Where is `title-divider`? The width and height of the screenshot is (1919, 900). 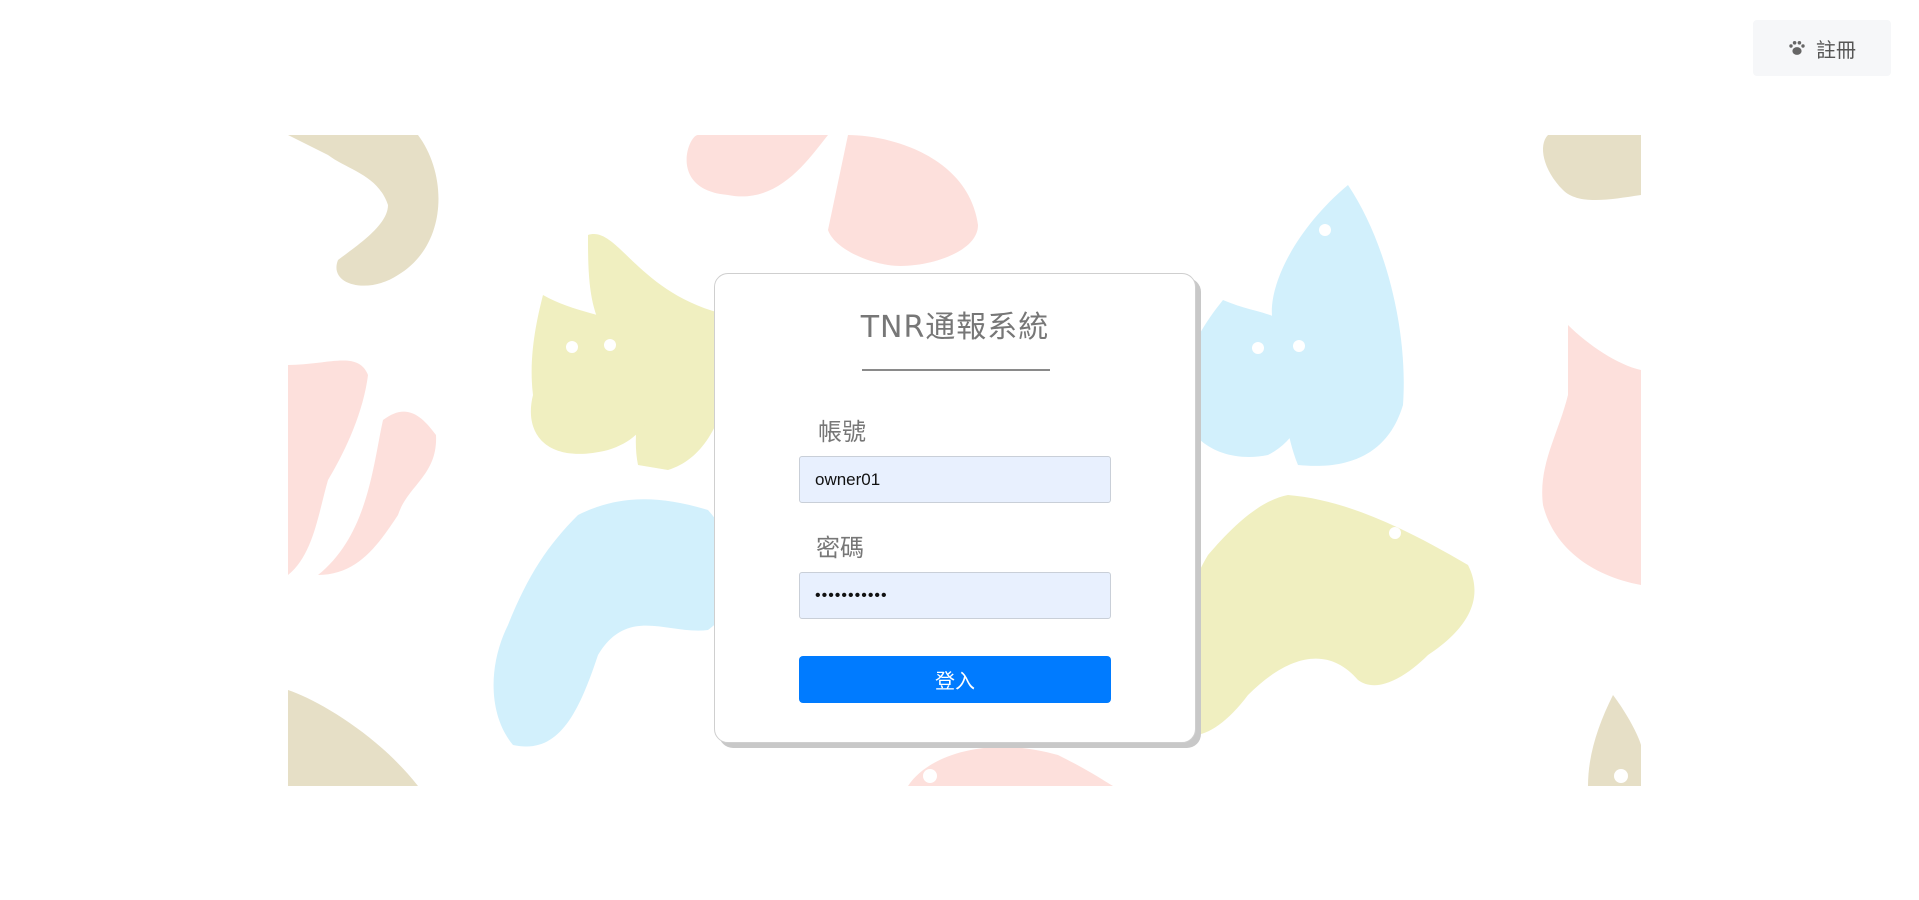 title-divider is located at coordinates (956, 370).